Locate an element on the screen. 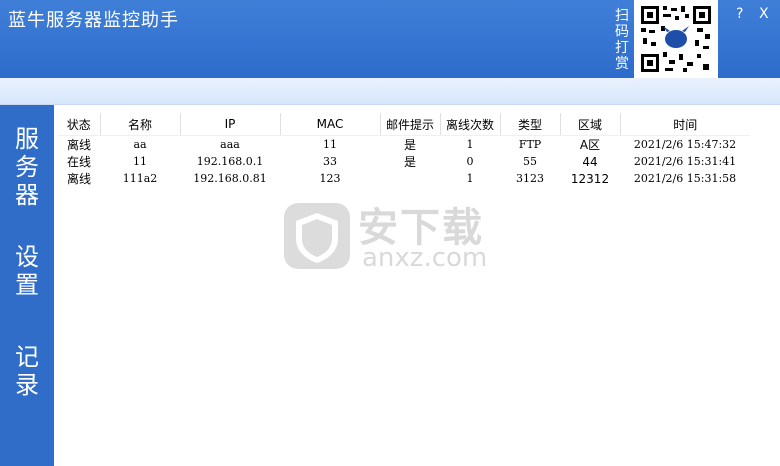 Image resolution: width=780 pixels, height=466 pixels. column-header-name: 名称 is located at coordinates (140, 124).